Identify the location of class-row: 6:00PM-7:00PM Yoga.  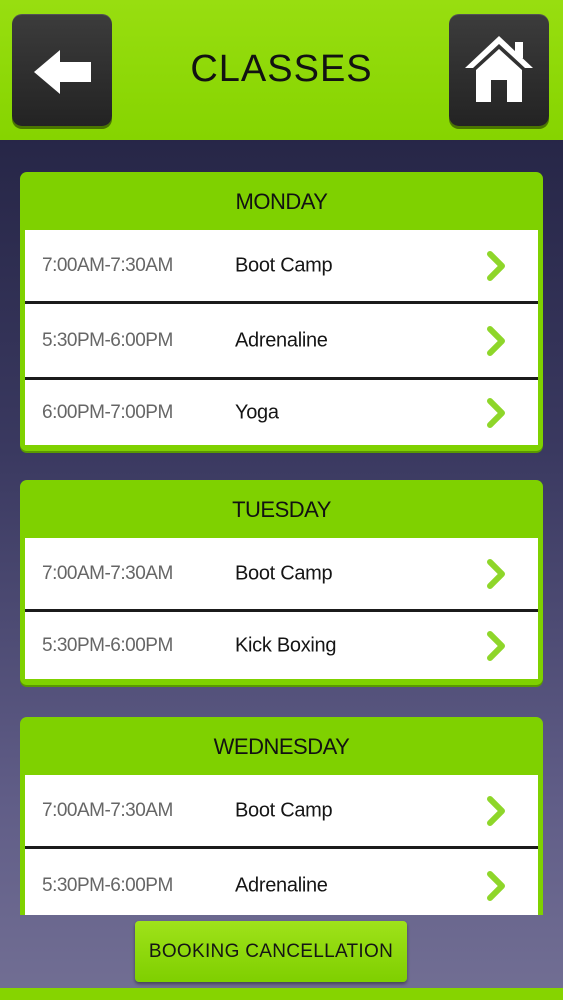
(281, 412).